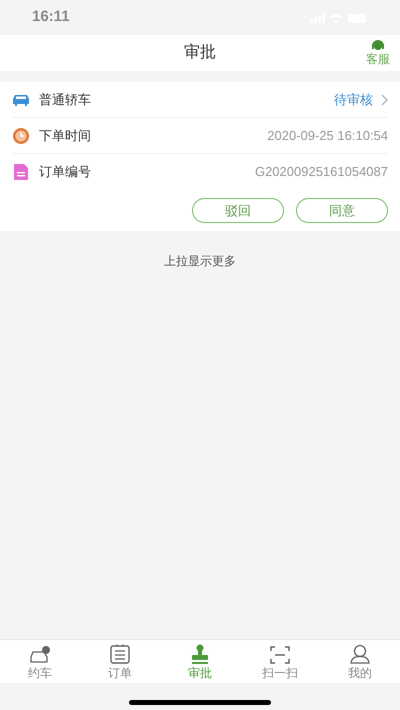 This screenshot has width=400, height=710. Describe the element at coordinates (238, 210) in the screenshot. I see `reject-button: 驳回` at that location.